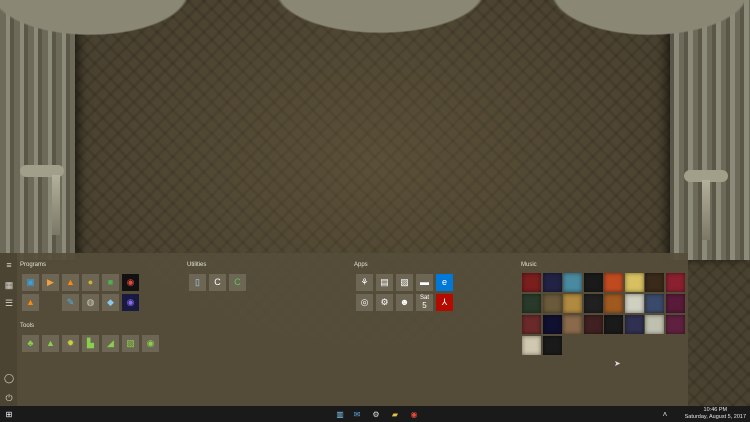 Image resolution: width=750 pixels, height=422 pixels. I want to click on ccleaner-icon: C, so click(217, 282).